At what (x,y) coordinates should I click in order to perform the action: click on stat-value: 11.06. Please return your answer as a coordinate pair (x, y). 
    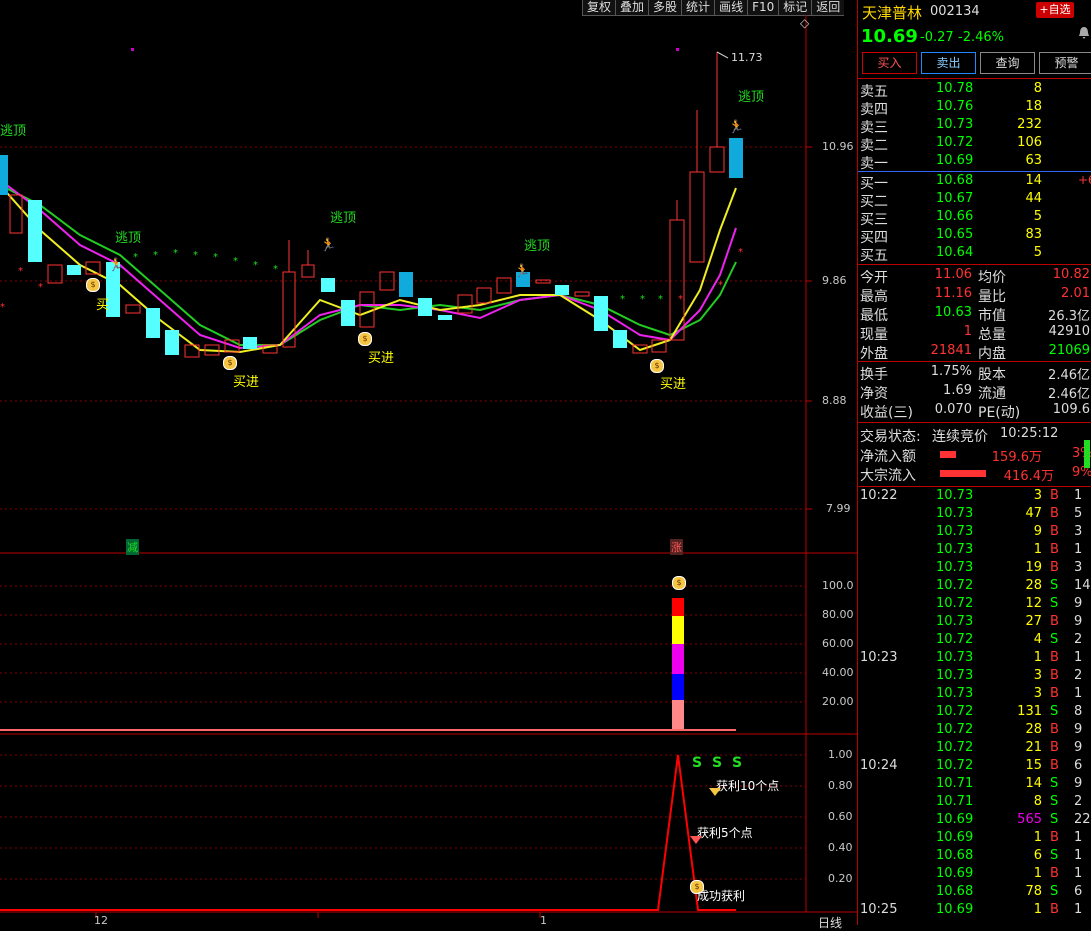
    Looking at the image, I should click on (953, 274).